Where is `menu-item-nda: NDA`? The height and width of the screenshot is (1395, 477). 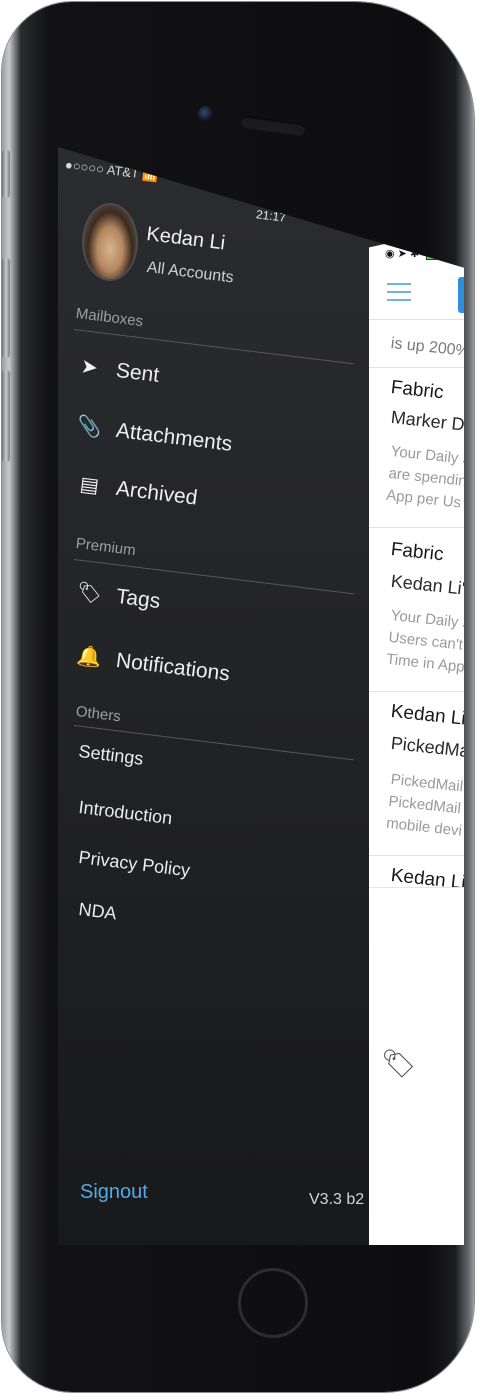
menu-item-nda: NDA is located at coordinates (97, 911).